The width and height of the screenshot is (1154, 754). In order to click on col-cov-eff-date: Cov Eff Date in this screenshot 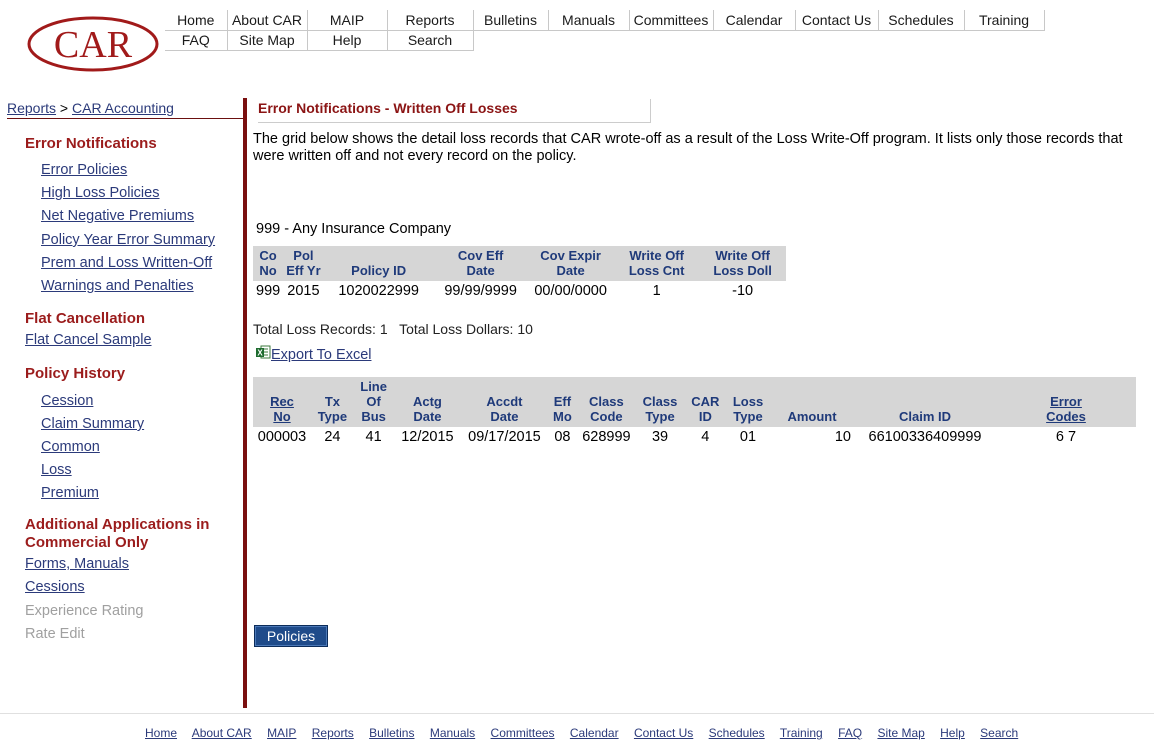, I will do `click(480, 263)`.